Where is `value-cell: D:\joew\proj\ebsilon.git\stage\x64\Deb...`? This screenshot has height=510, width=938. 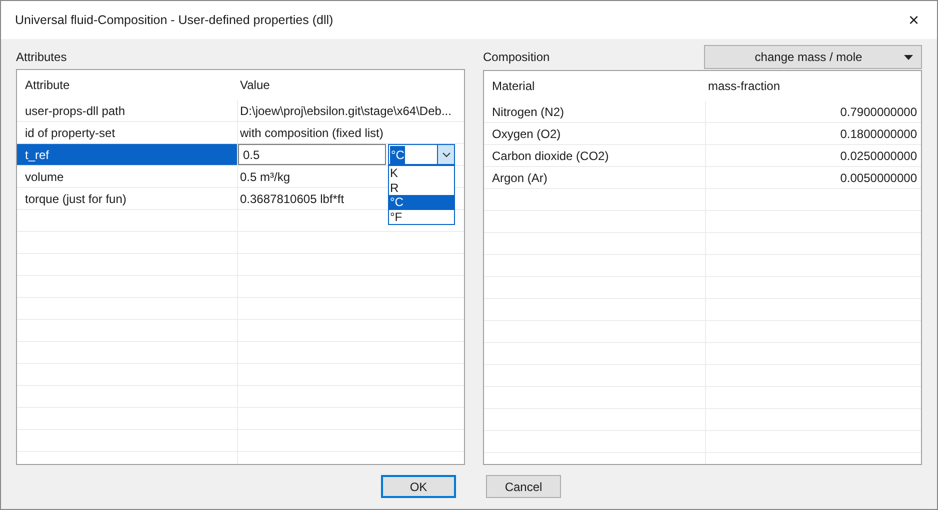 value-cell: D:\joew\proj\ebsilon.git\stage\x64\Deb... is located at coordinates (346, 111).